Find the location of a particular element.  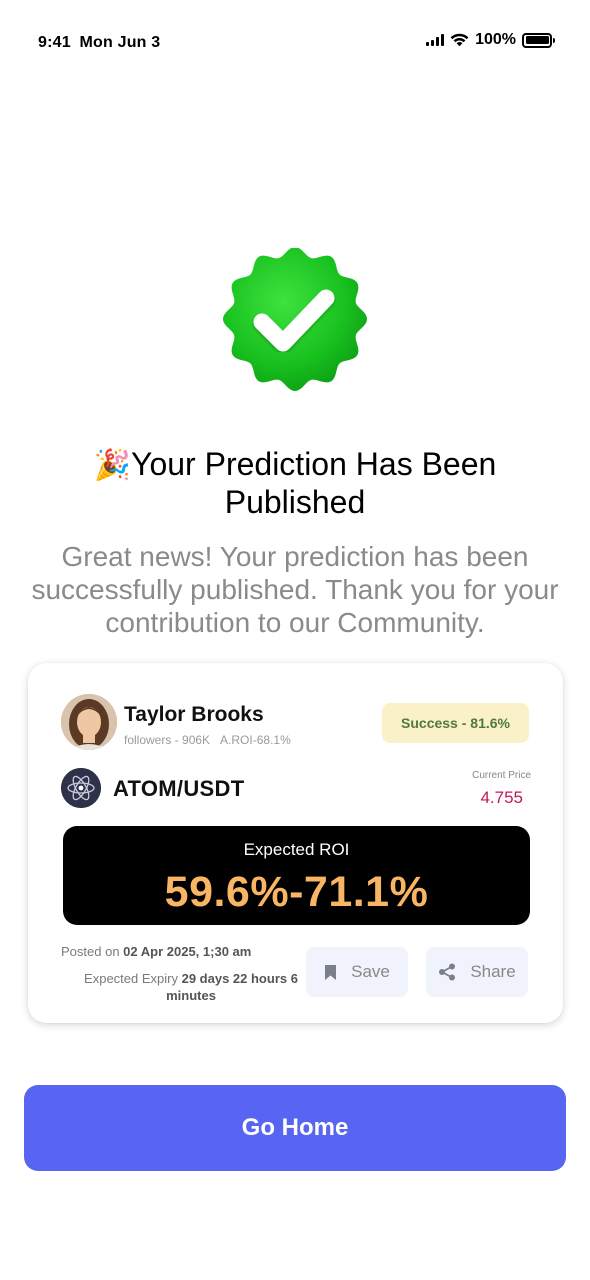

save-button: Save is located at coordinates (357, 972).